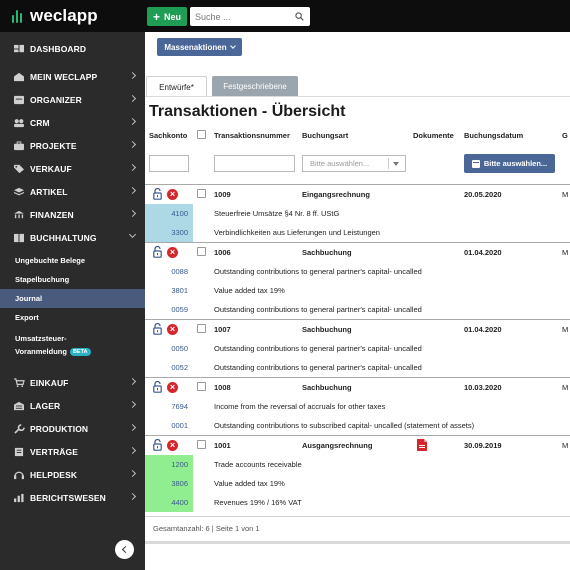 Image resolution: width=570 pixels, height=570 pixels. What do you see at coordinates (357, 96) in the screenshot?
I see `tab-divider` at bounding box center [357, 96].